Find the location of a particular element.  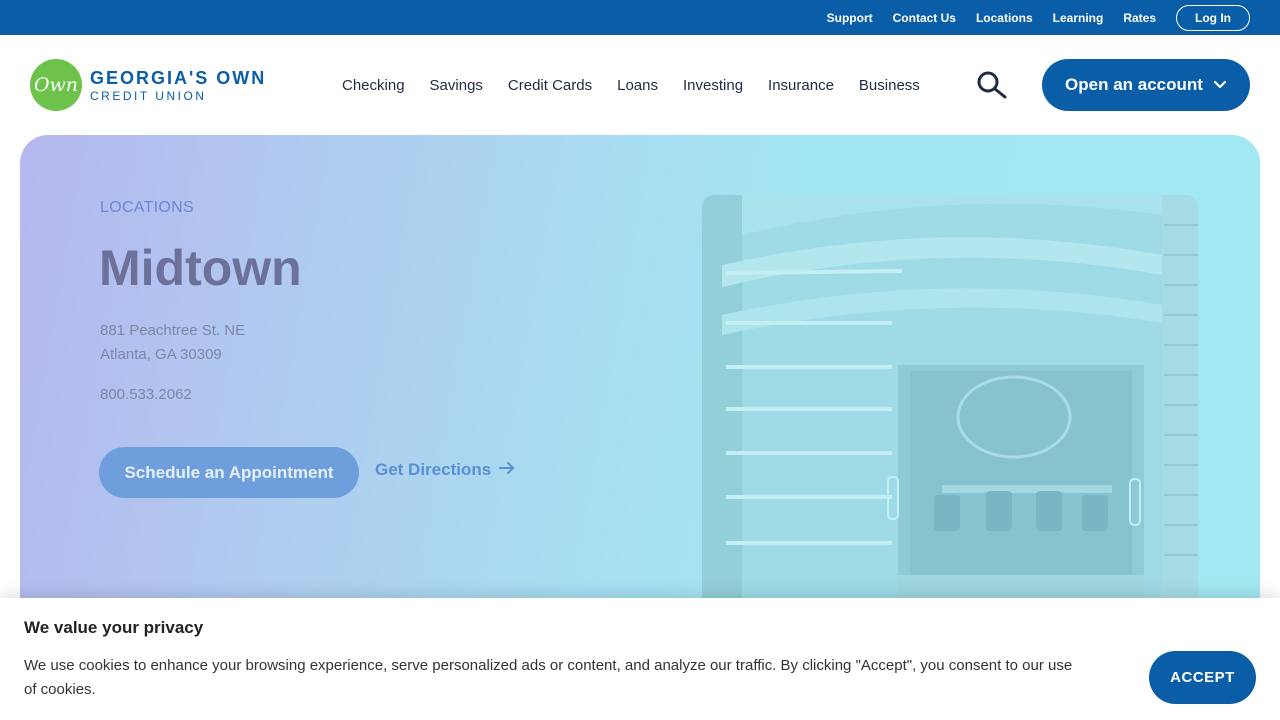

search-icon is located at coordinates (992, 85).